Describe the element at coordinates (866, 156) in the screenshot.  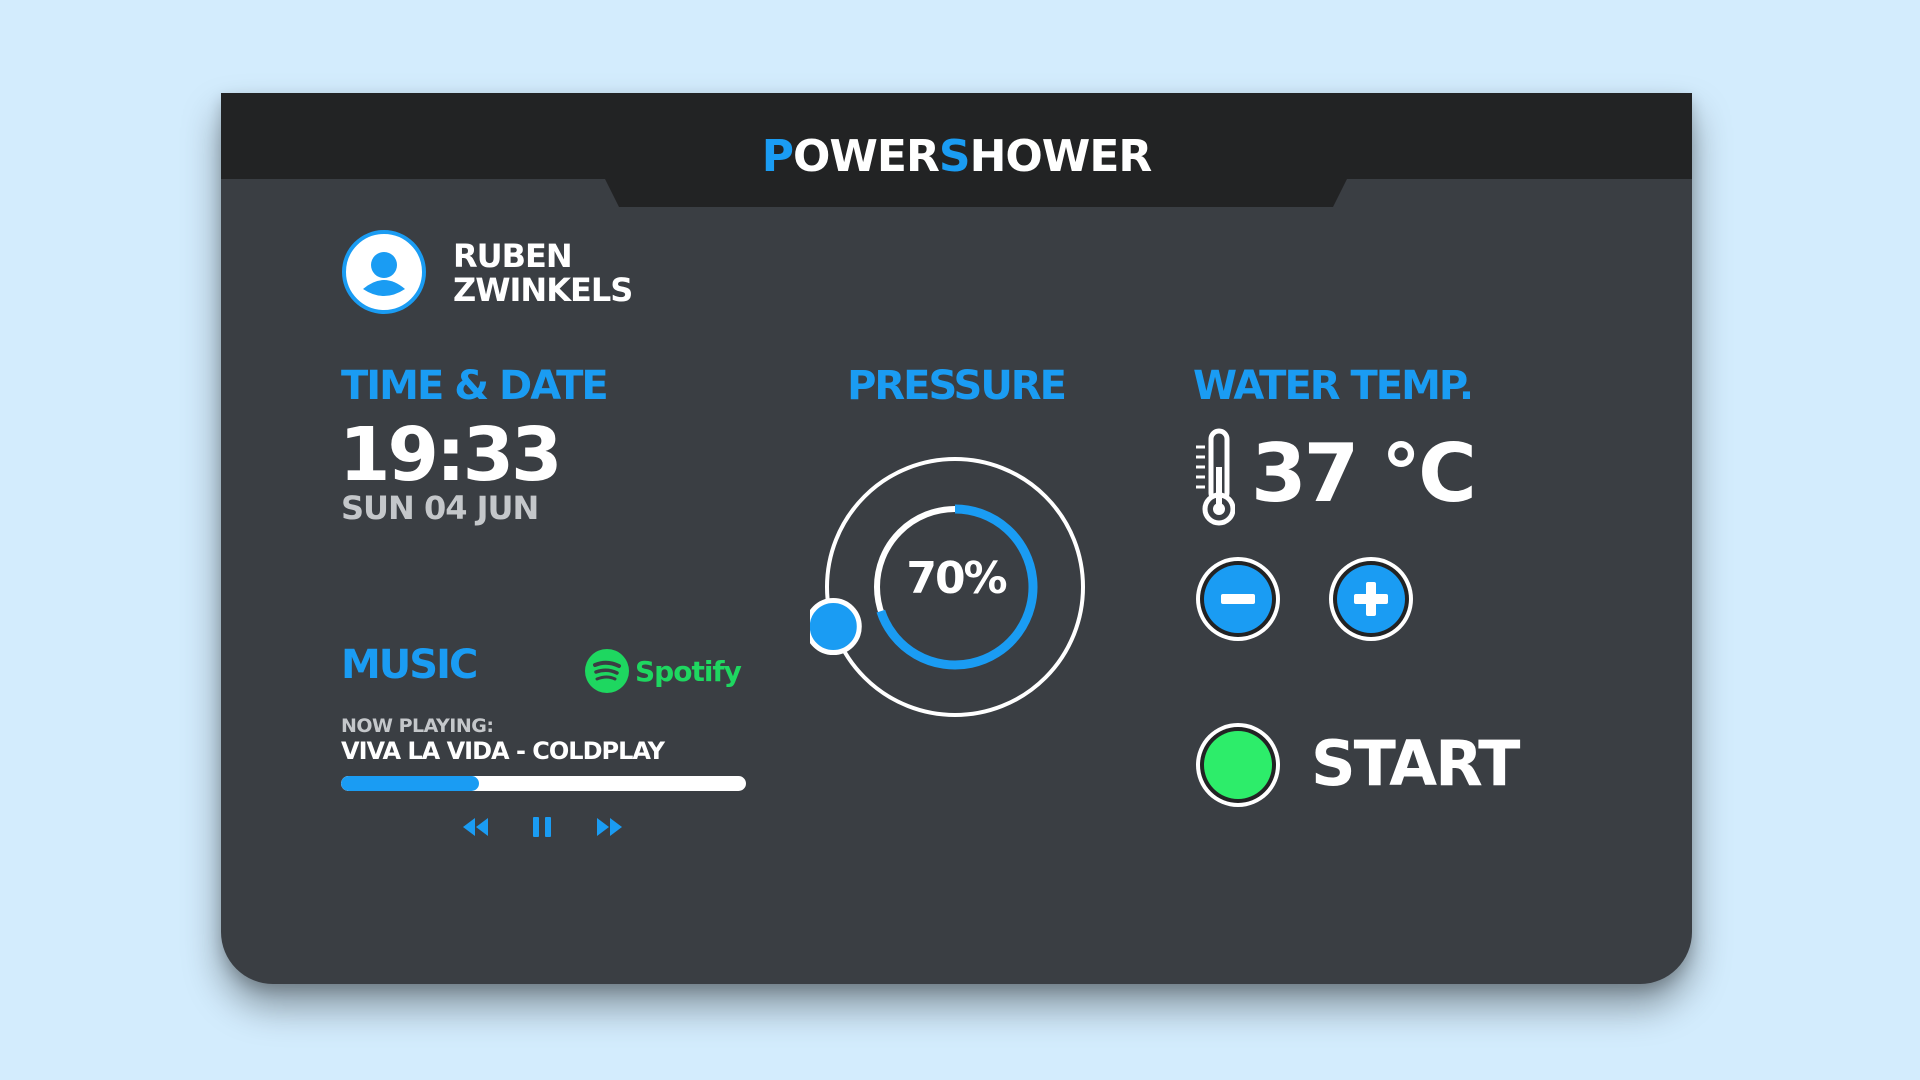
I see `brand-part-ower: OWER` at that location.